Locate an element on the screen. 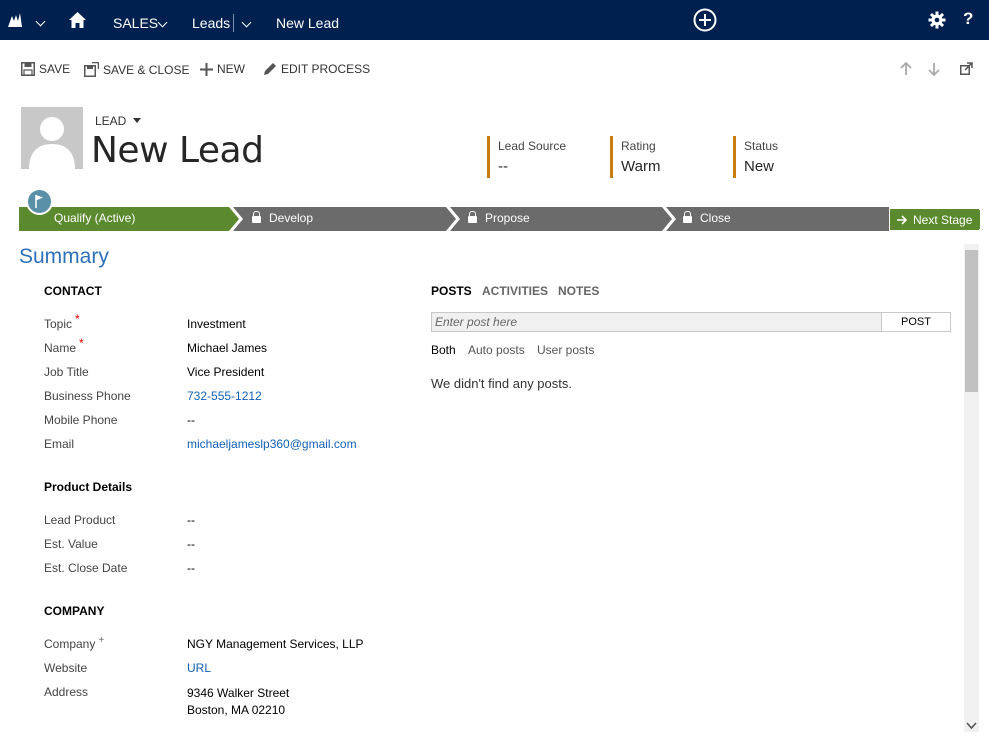 Image resolution: width=989 pixels, height=736 pixels. field-label-email: Email is located at coordinates (59, 444).